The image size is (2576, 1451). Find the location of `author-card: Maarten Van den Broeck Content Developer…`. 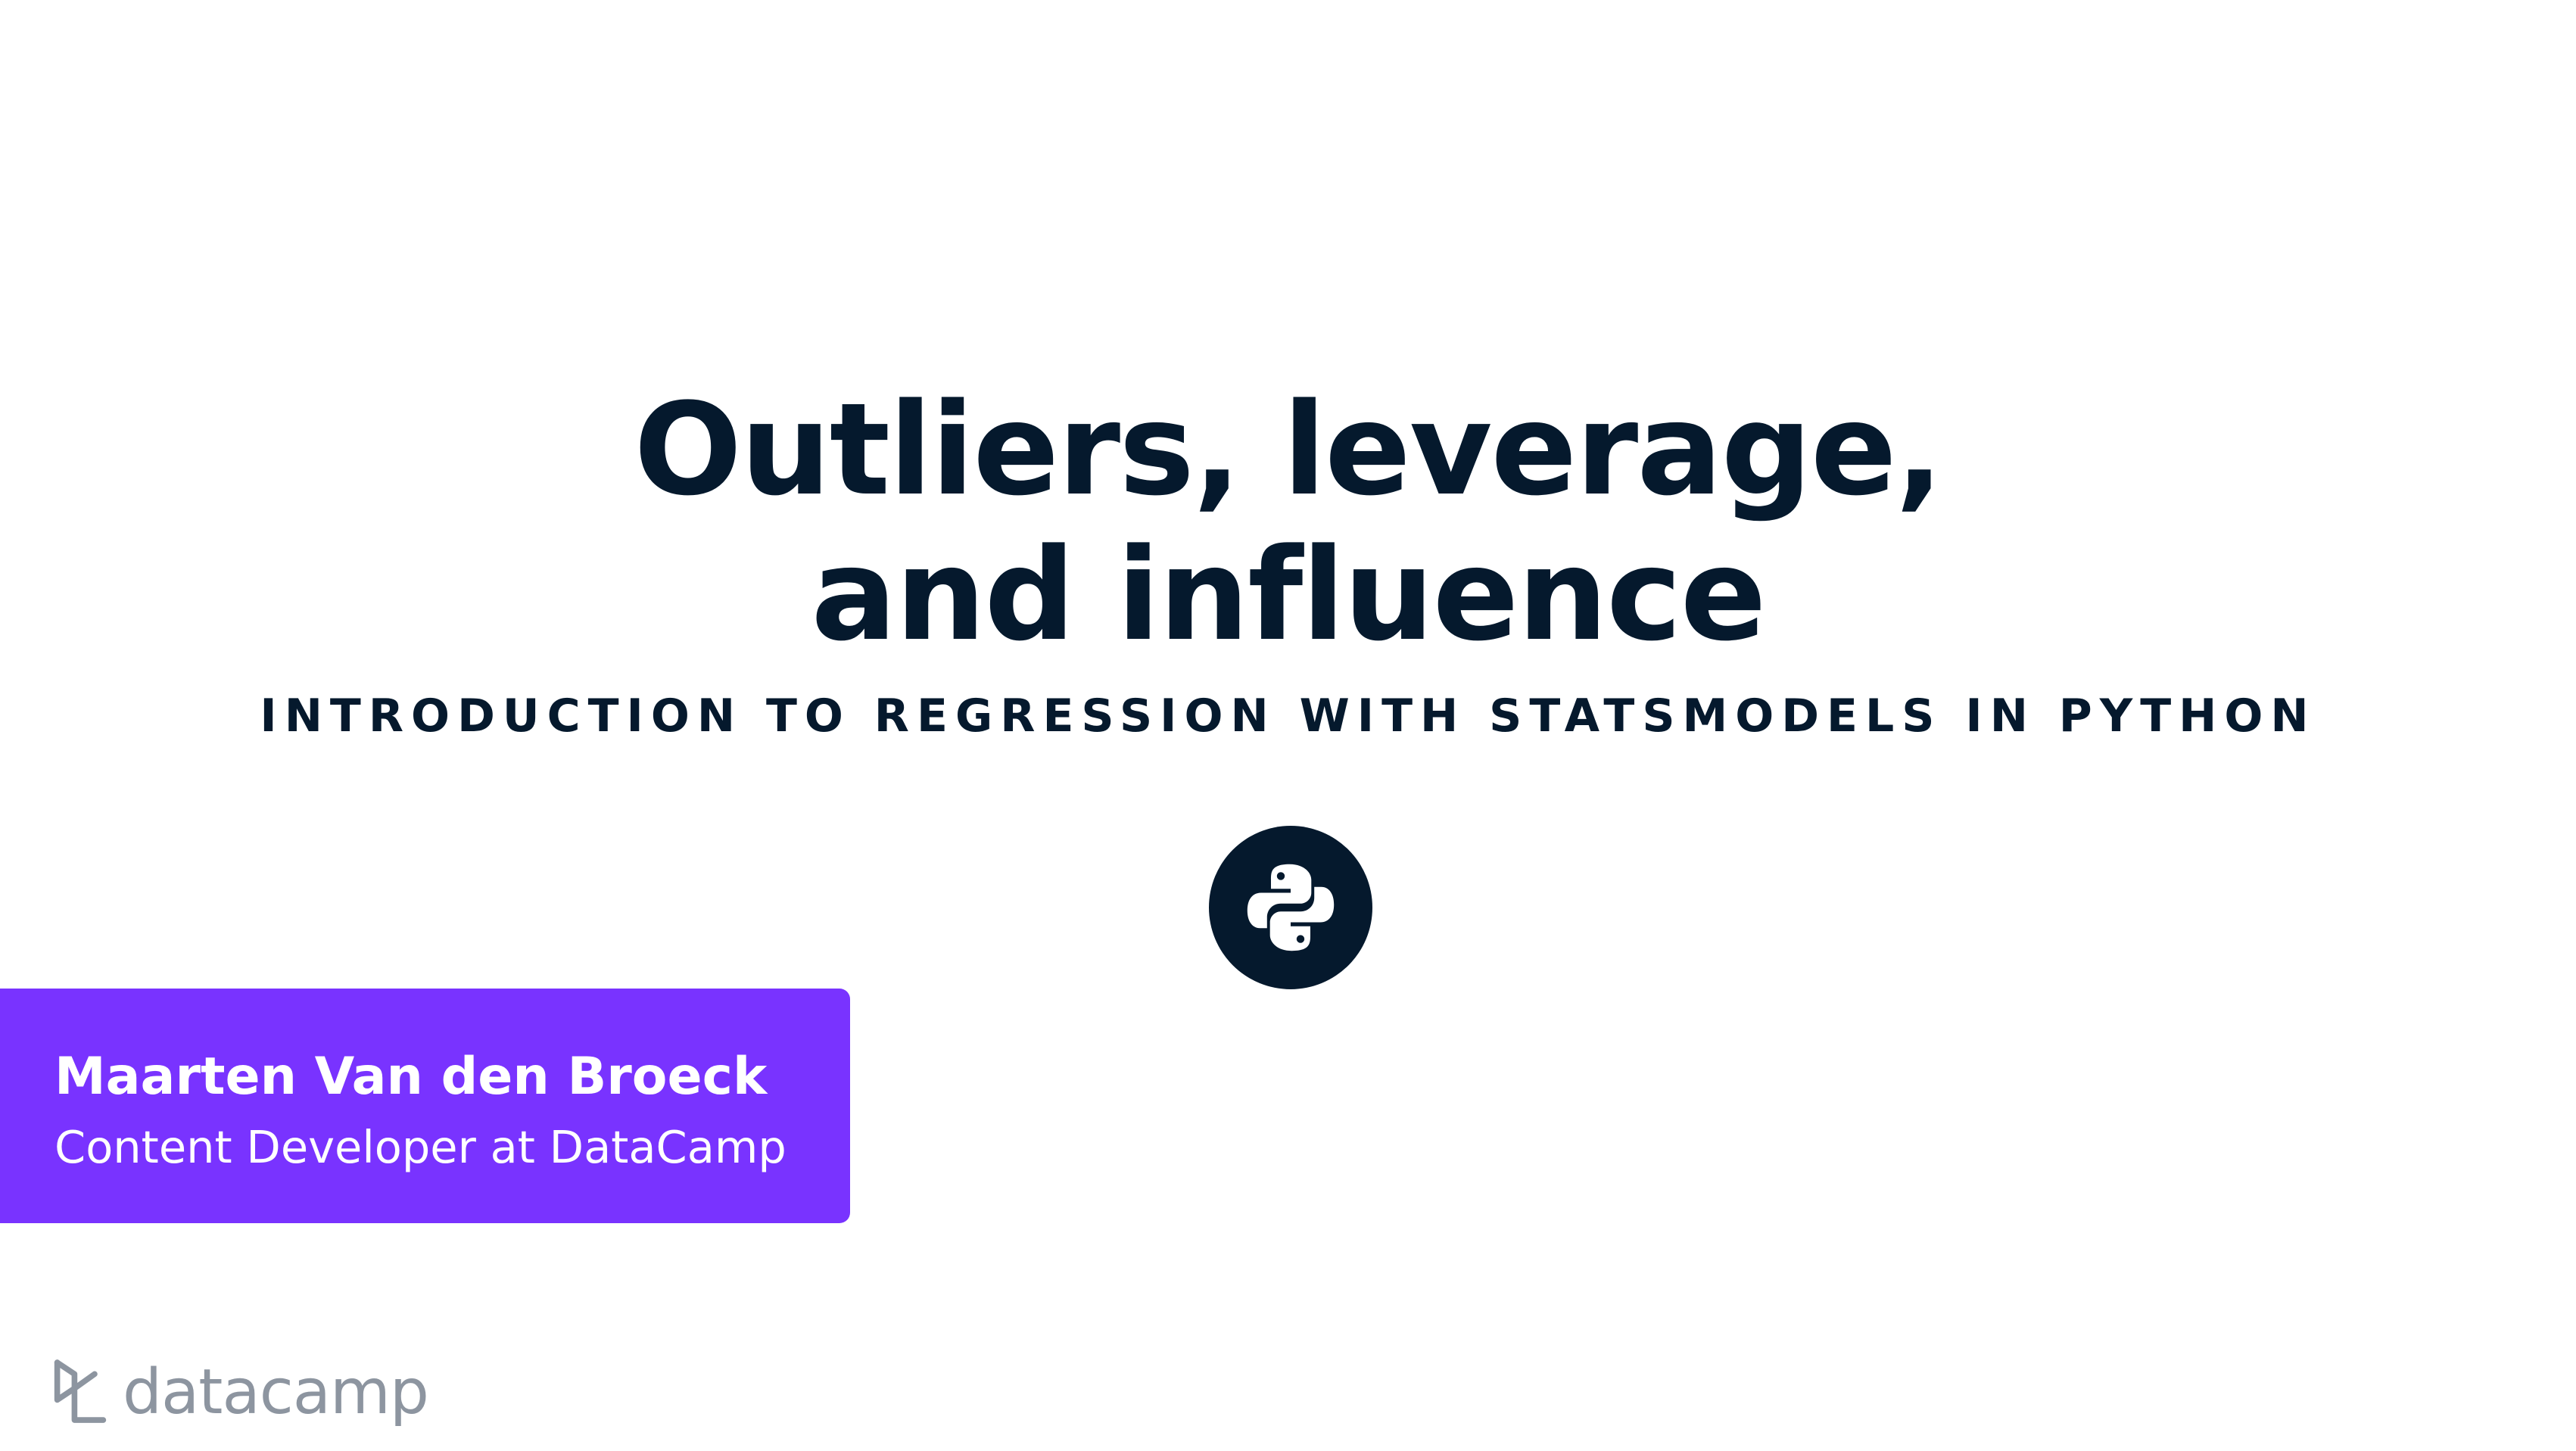

author-card: Maarten Van den Broeck Content Developer… is located at coordinates (425, 1106).